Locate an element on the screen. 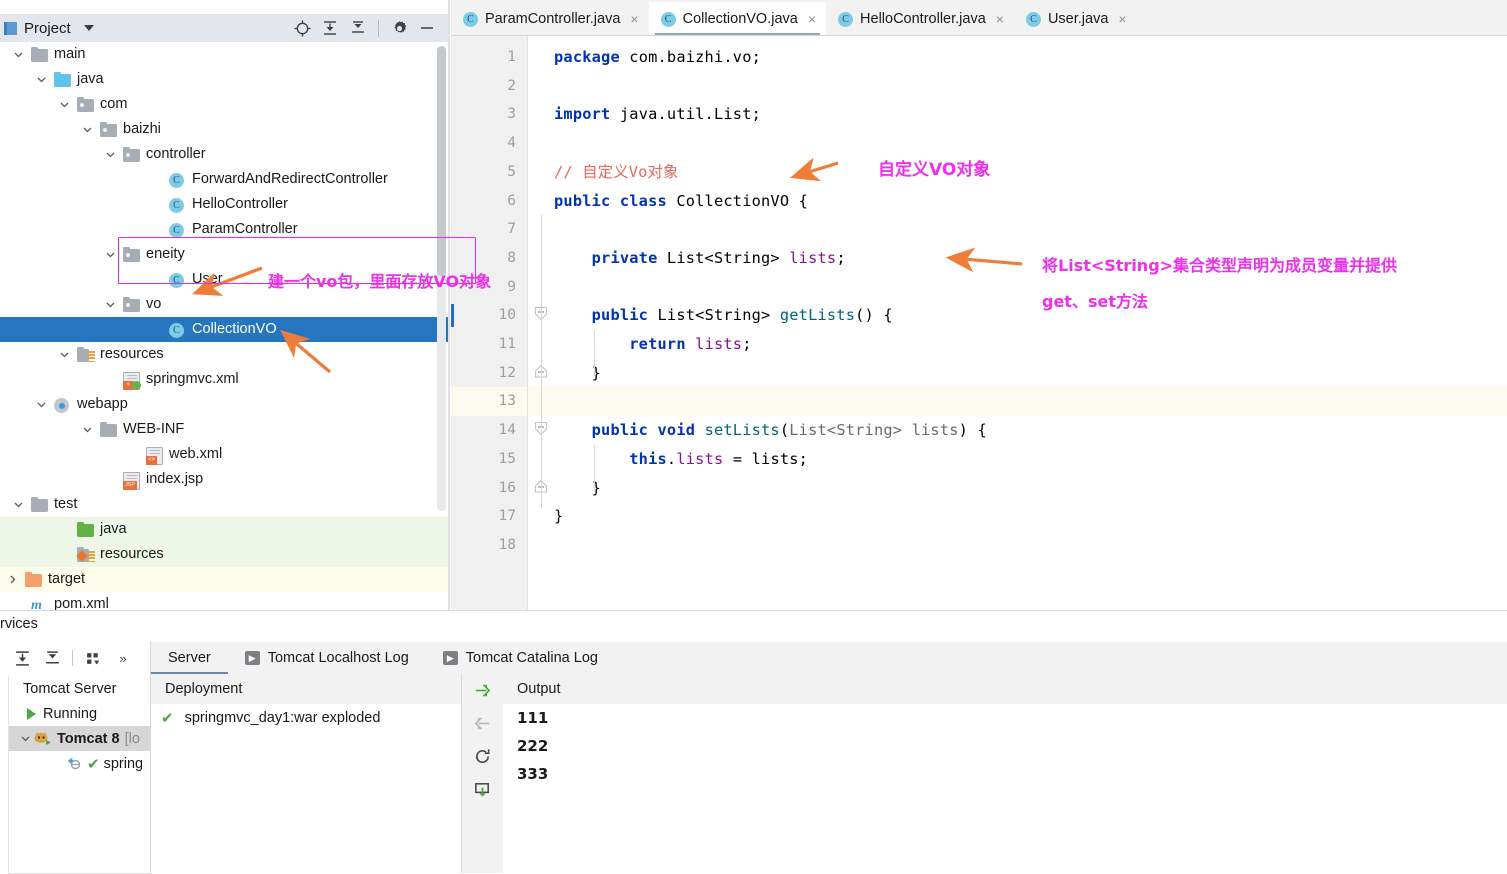  code-line: public class CollectionVO { is located at coordinates (681, 201).